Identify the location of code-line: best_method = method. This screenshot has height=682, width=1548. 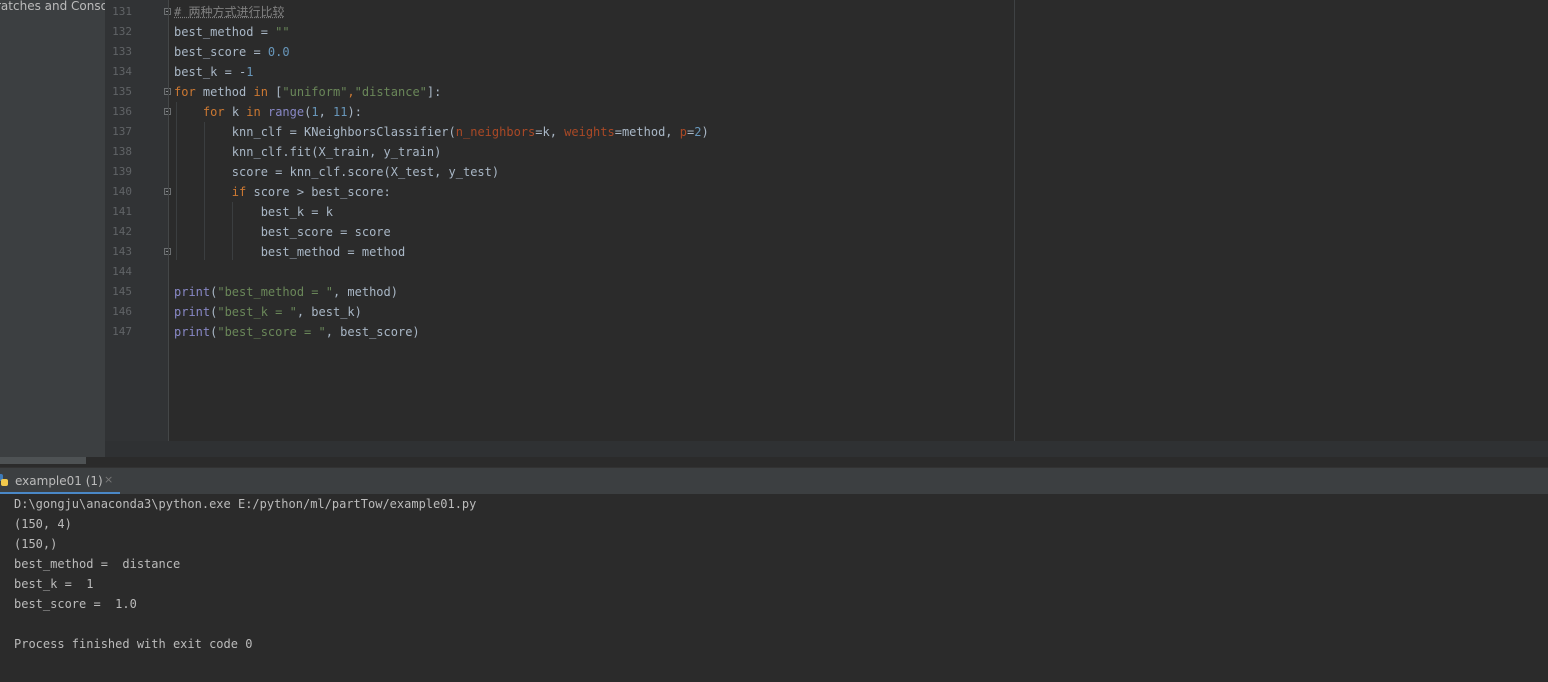
(290, 252).